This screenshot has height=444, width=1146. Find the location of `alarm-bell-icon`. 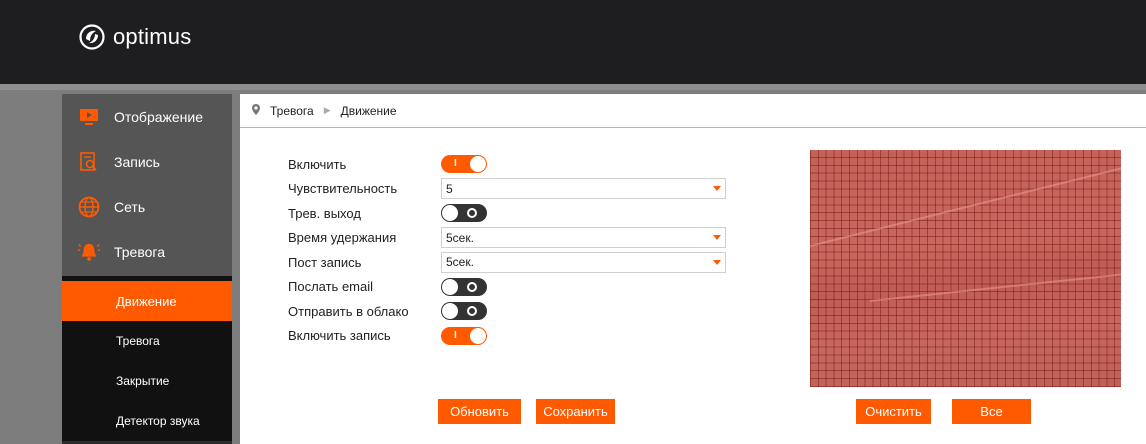

alarm-bell-icon is located at coordinates (89, 252).